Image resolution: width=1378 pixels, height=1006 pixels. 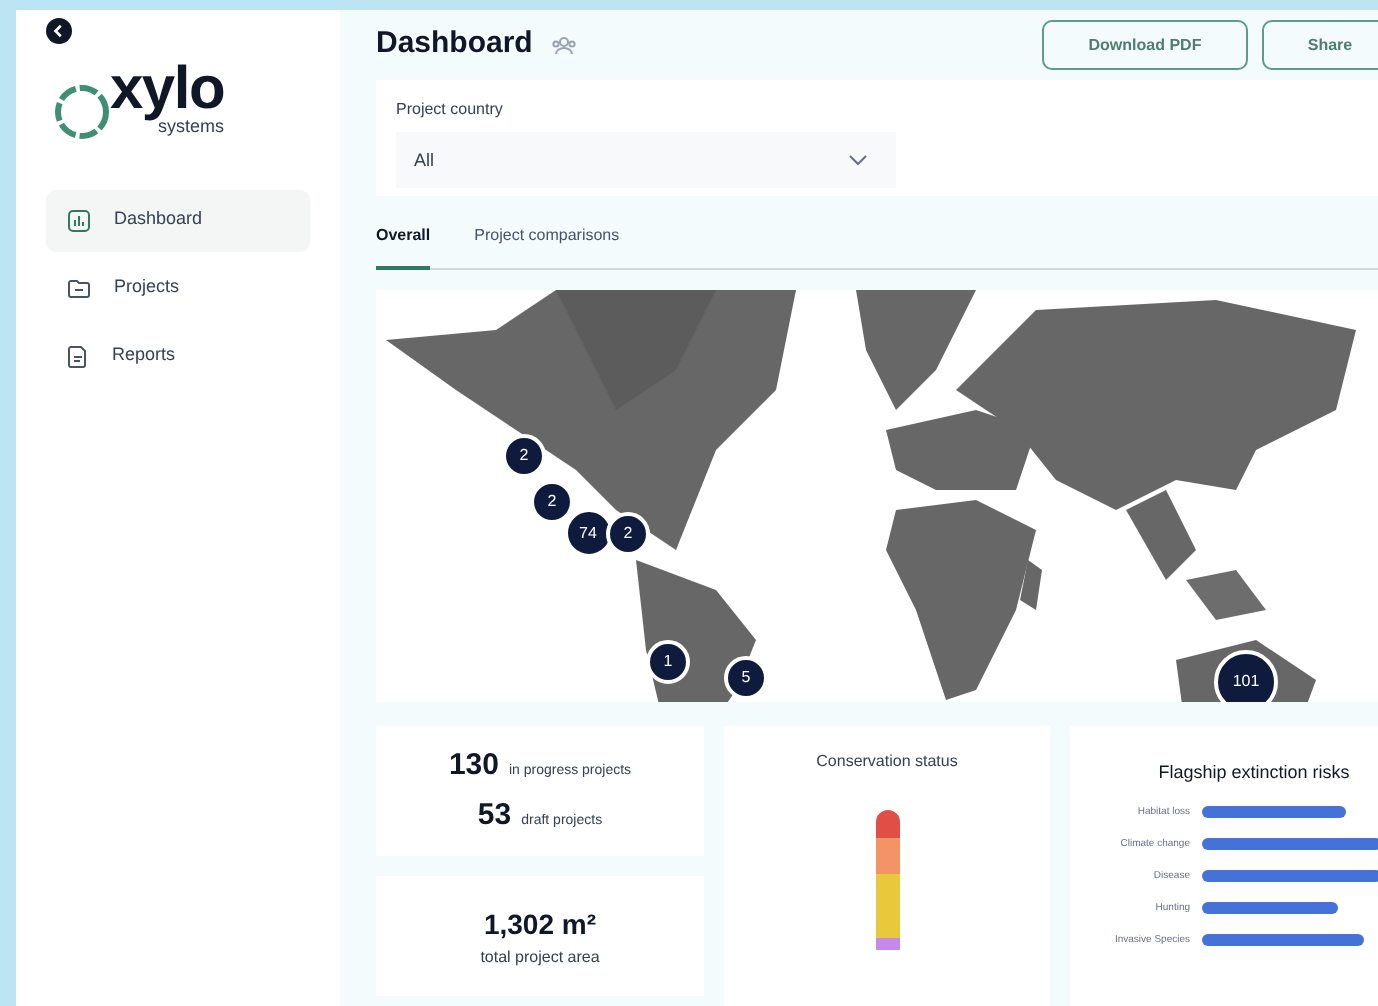 I want to click on brand-tagline: systems, so click(x=191, y=128).